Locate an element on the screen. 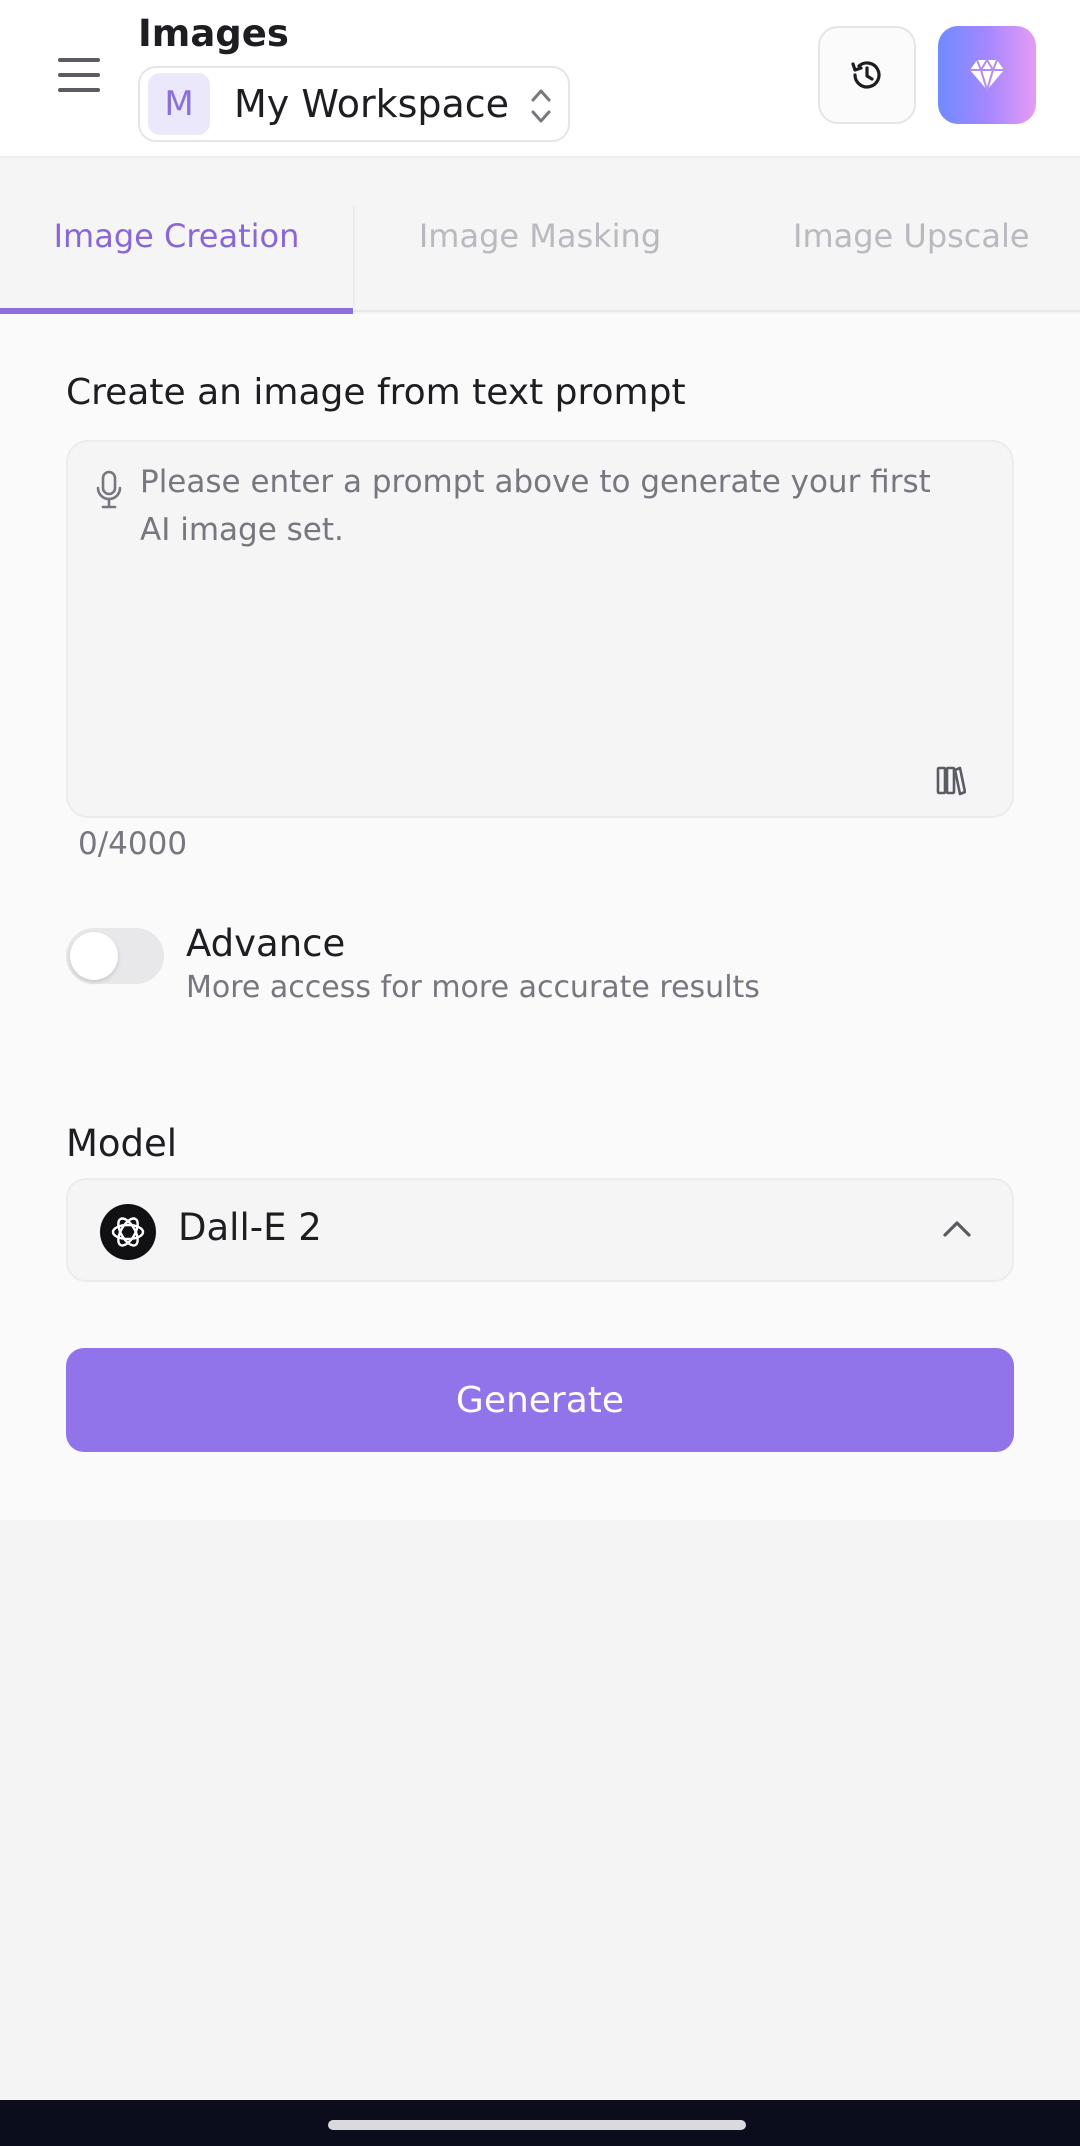 This screenshot has width=1080, height=2146. section-title: Create an image from text prompt is located at coordinates (376, 392).